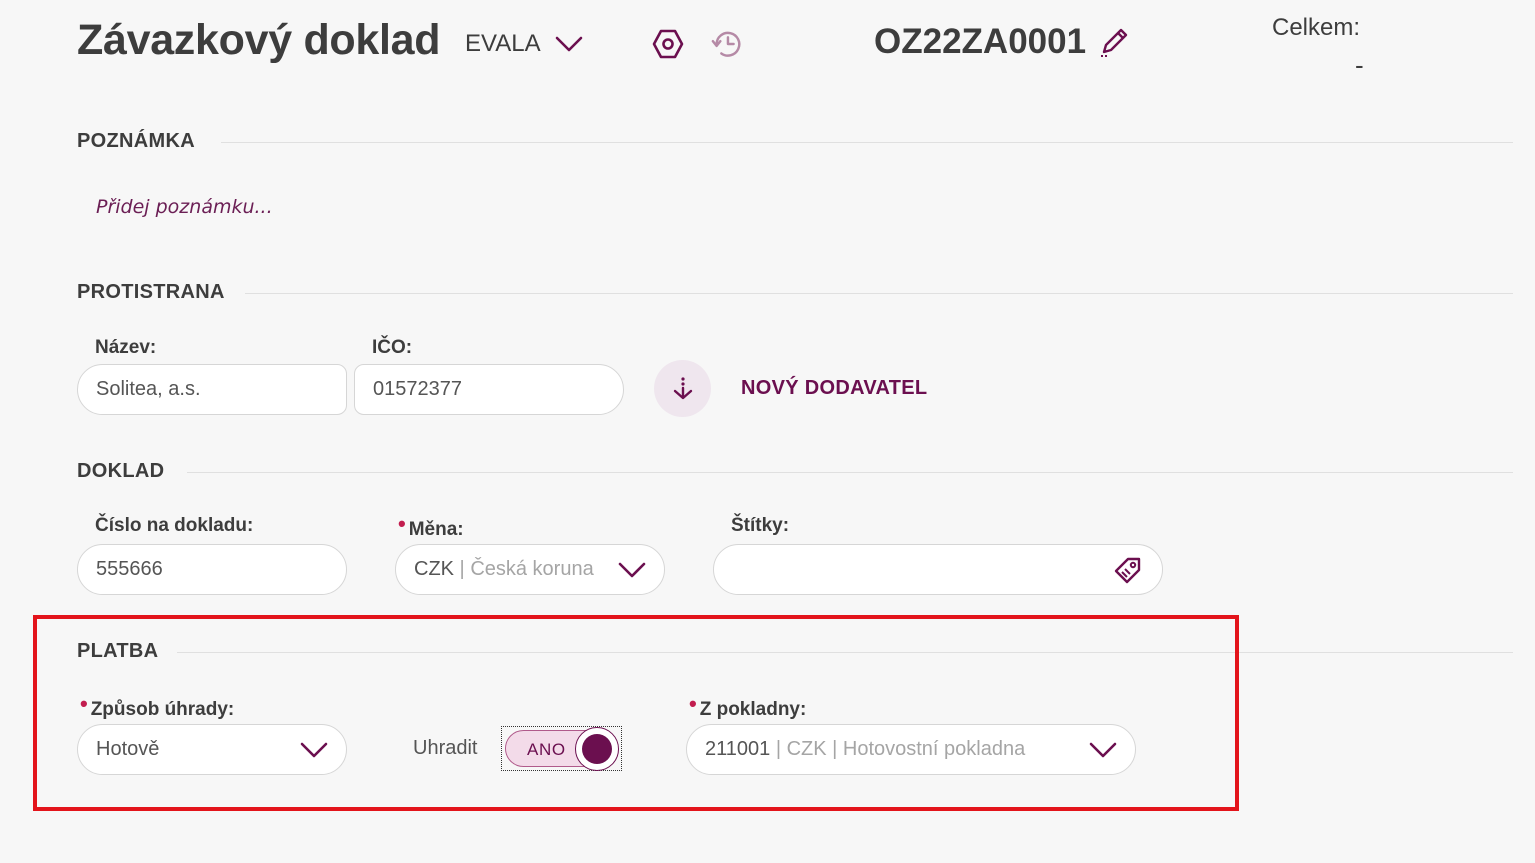 The height and width of the screenshot is (863, 1535). I want to click on page-title: Závazkový doklad, so click(259, 40).